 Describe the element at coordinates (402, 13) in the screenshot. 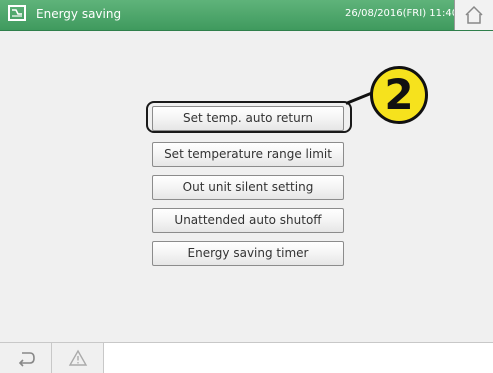

I see `date-time: 26/08/2016(FRI) 11:40` at that location.